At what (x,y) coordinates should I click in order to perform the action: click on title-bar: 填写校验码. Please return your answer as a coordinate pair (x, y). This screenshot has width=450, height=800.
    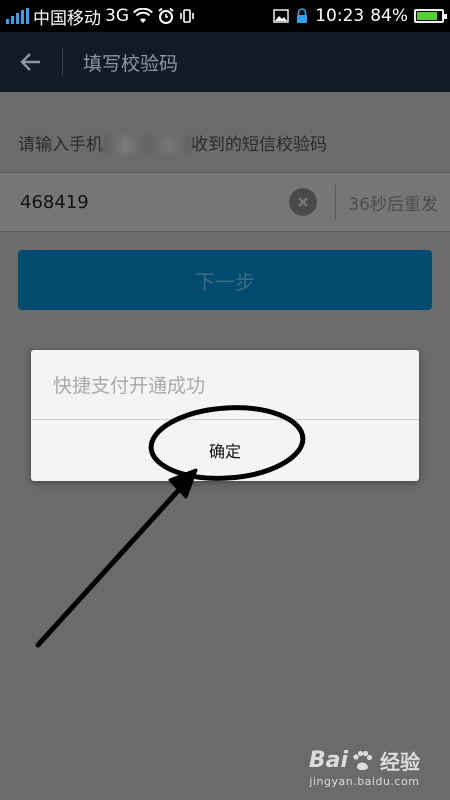
    Looking at the image, I should click on (225, 62).